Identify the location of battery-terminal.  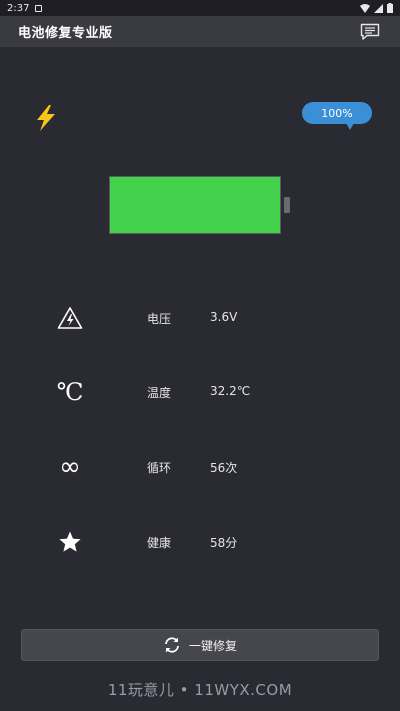
(287, 205).